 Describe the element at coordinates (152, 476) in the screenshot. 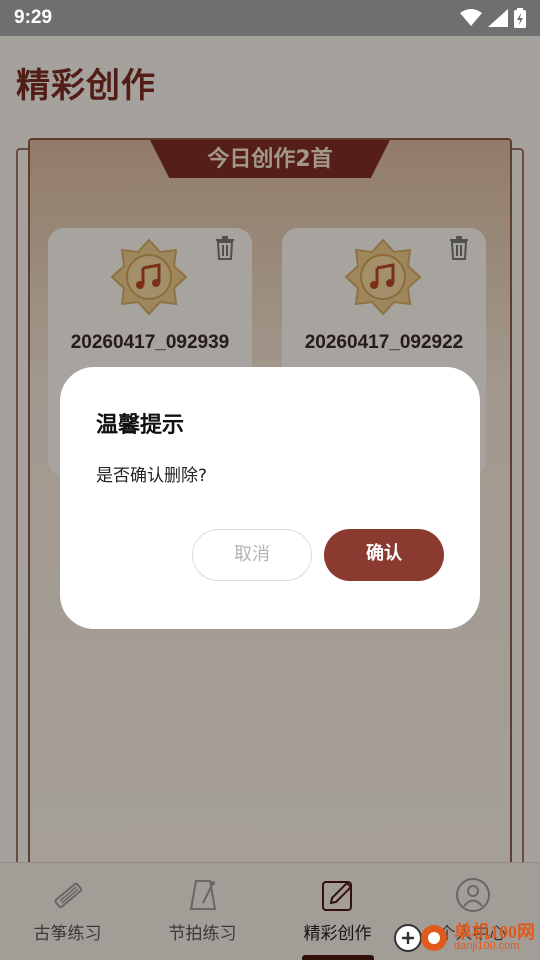

I see `dialog-message: 是否确认删除?` at that location.